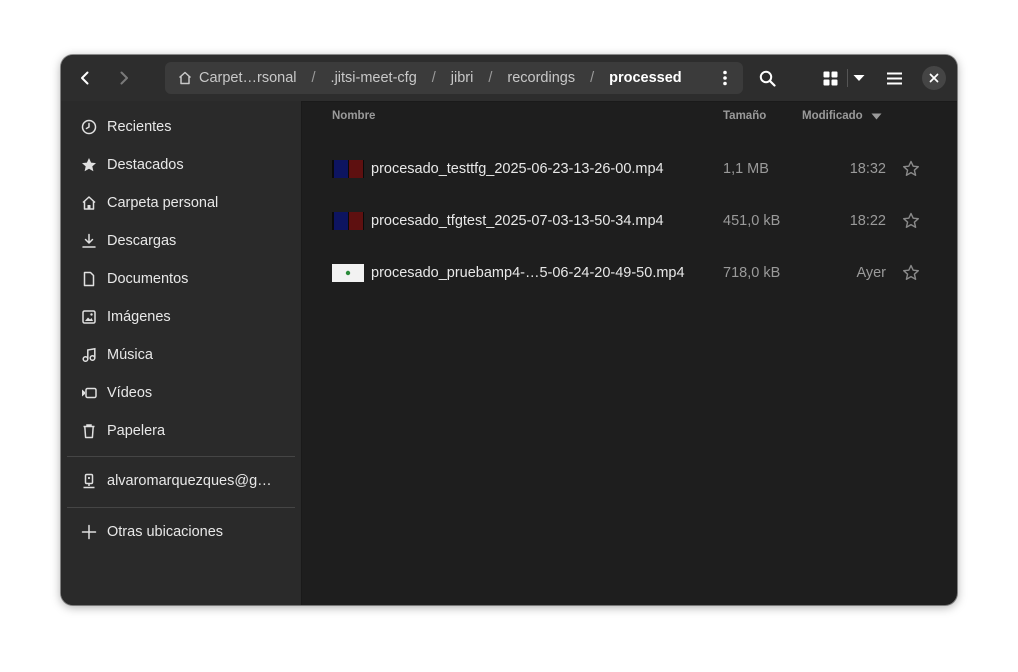 The image size is (1018, 672). I want to click on chevron-right-icon, so click(124, 78).